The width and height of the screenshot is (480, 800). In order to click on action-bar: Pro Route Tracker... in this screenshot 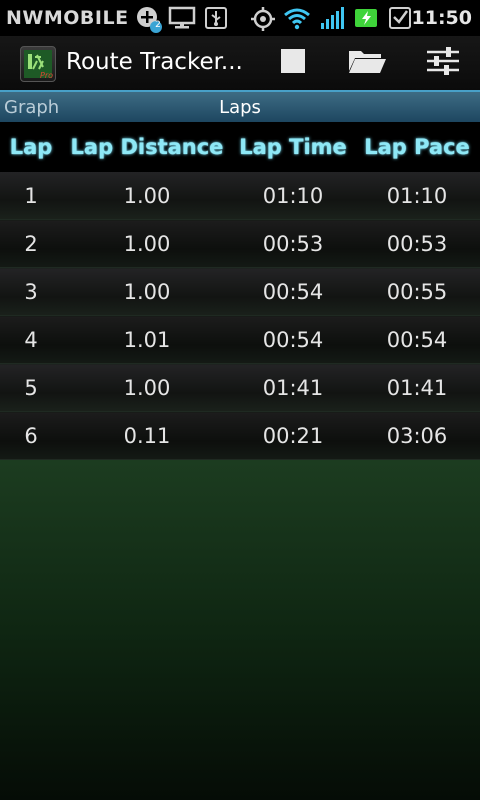, I will do `click(240, 63)`.